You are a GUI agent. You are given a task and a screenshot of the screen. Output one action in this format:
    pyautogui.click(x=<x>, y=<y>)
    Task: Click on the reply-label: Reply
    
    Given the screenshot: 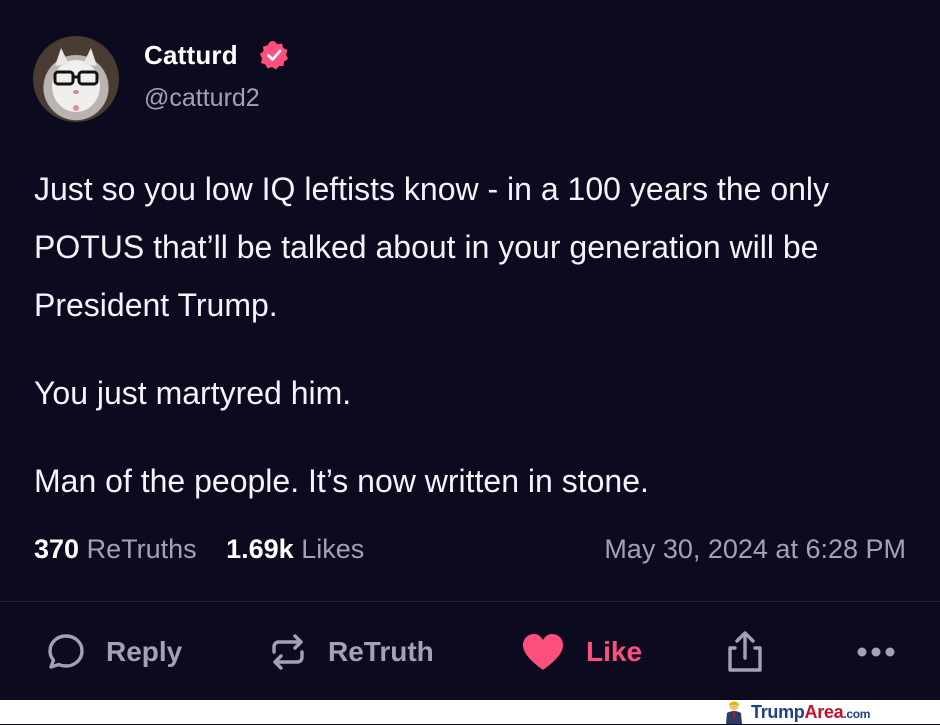 What is the action you would take?
    pyautogui.click(x=144, y=651)
    